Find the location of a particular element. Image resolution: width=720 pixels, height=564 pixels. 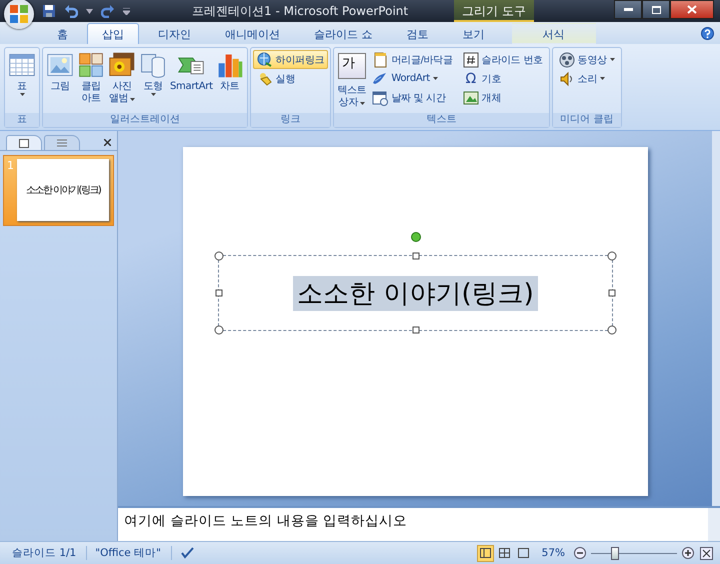

minimize-icon is located at coordinates (628, 9).